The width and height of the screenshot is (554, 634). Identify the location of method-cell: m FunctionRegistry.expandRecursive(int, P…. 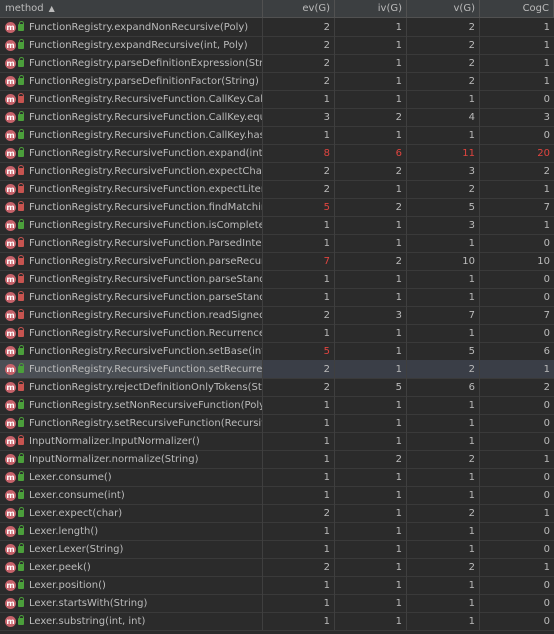
(131, 45).